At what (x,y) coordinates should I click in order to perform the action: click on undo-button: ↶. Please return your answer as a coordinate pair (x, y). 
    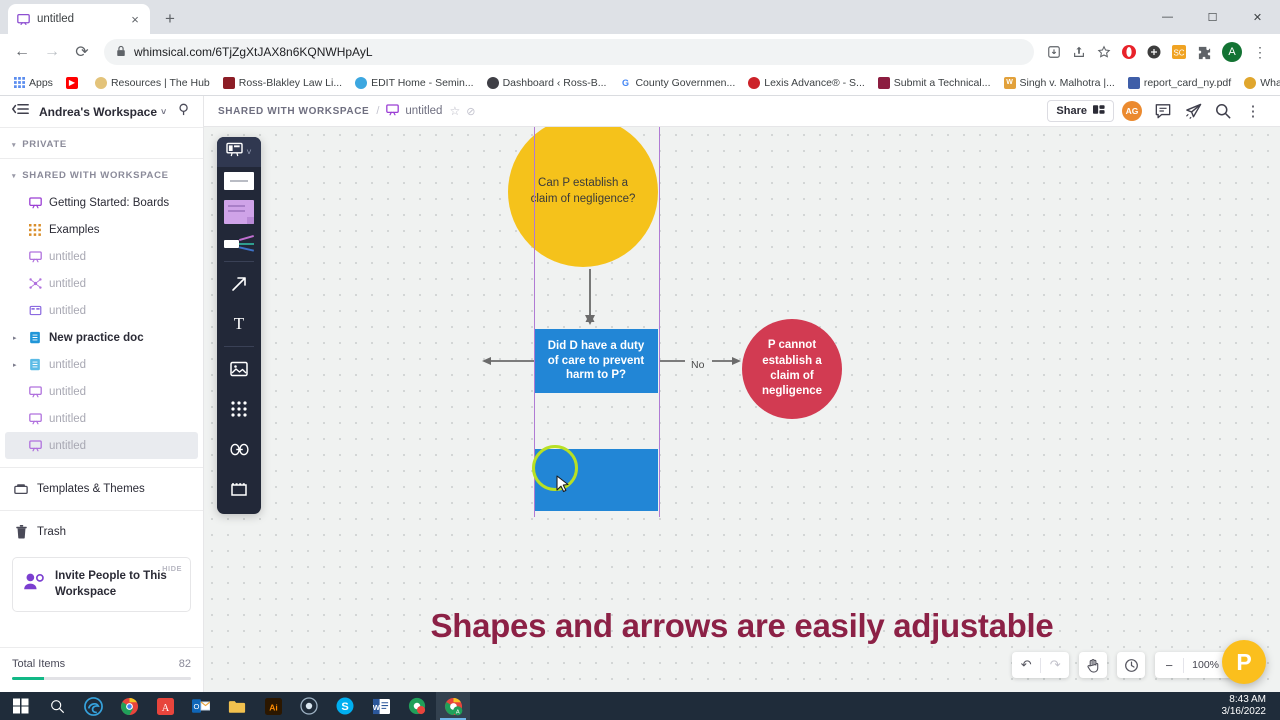
    Looking at the image, I should click on (1026, 665).